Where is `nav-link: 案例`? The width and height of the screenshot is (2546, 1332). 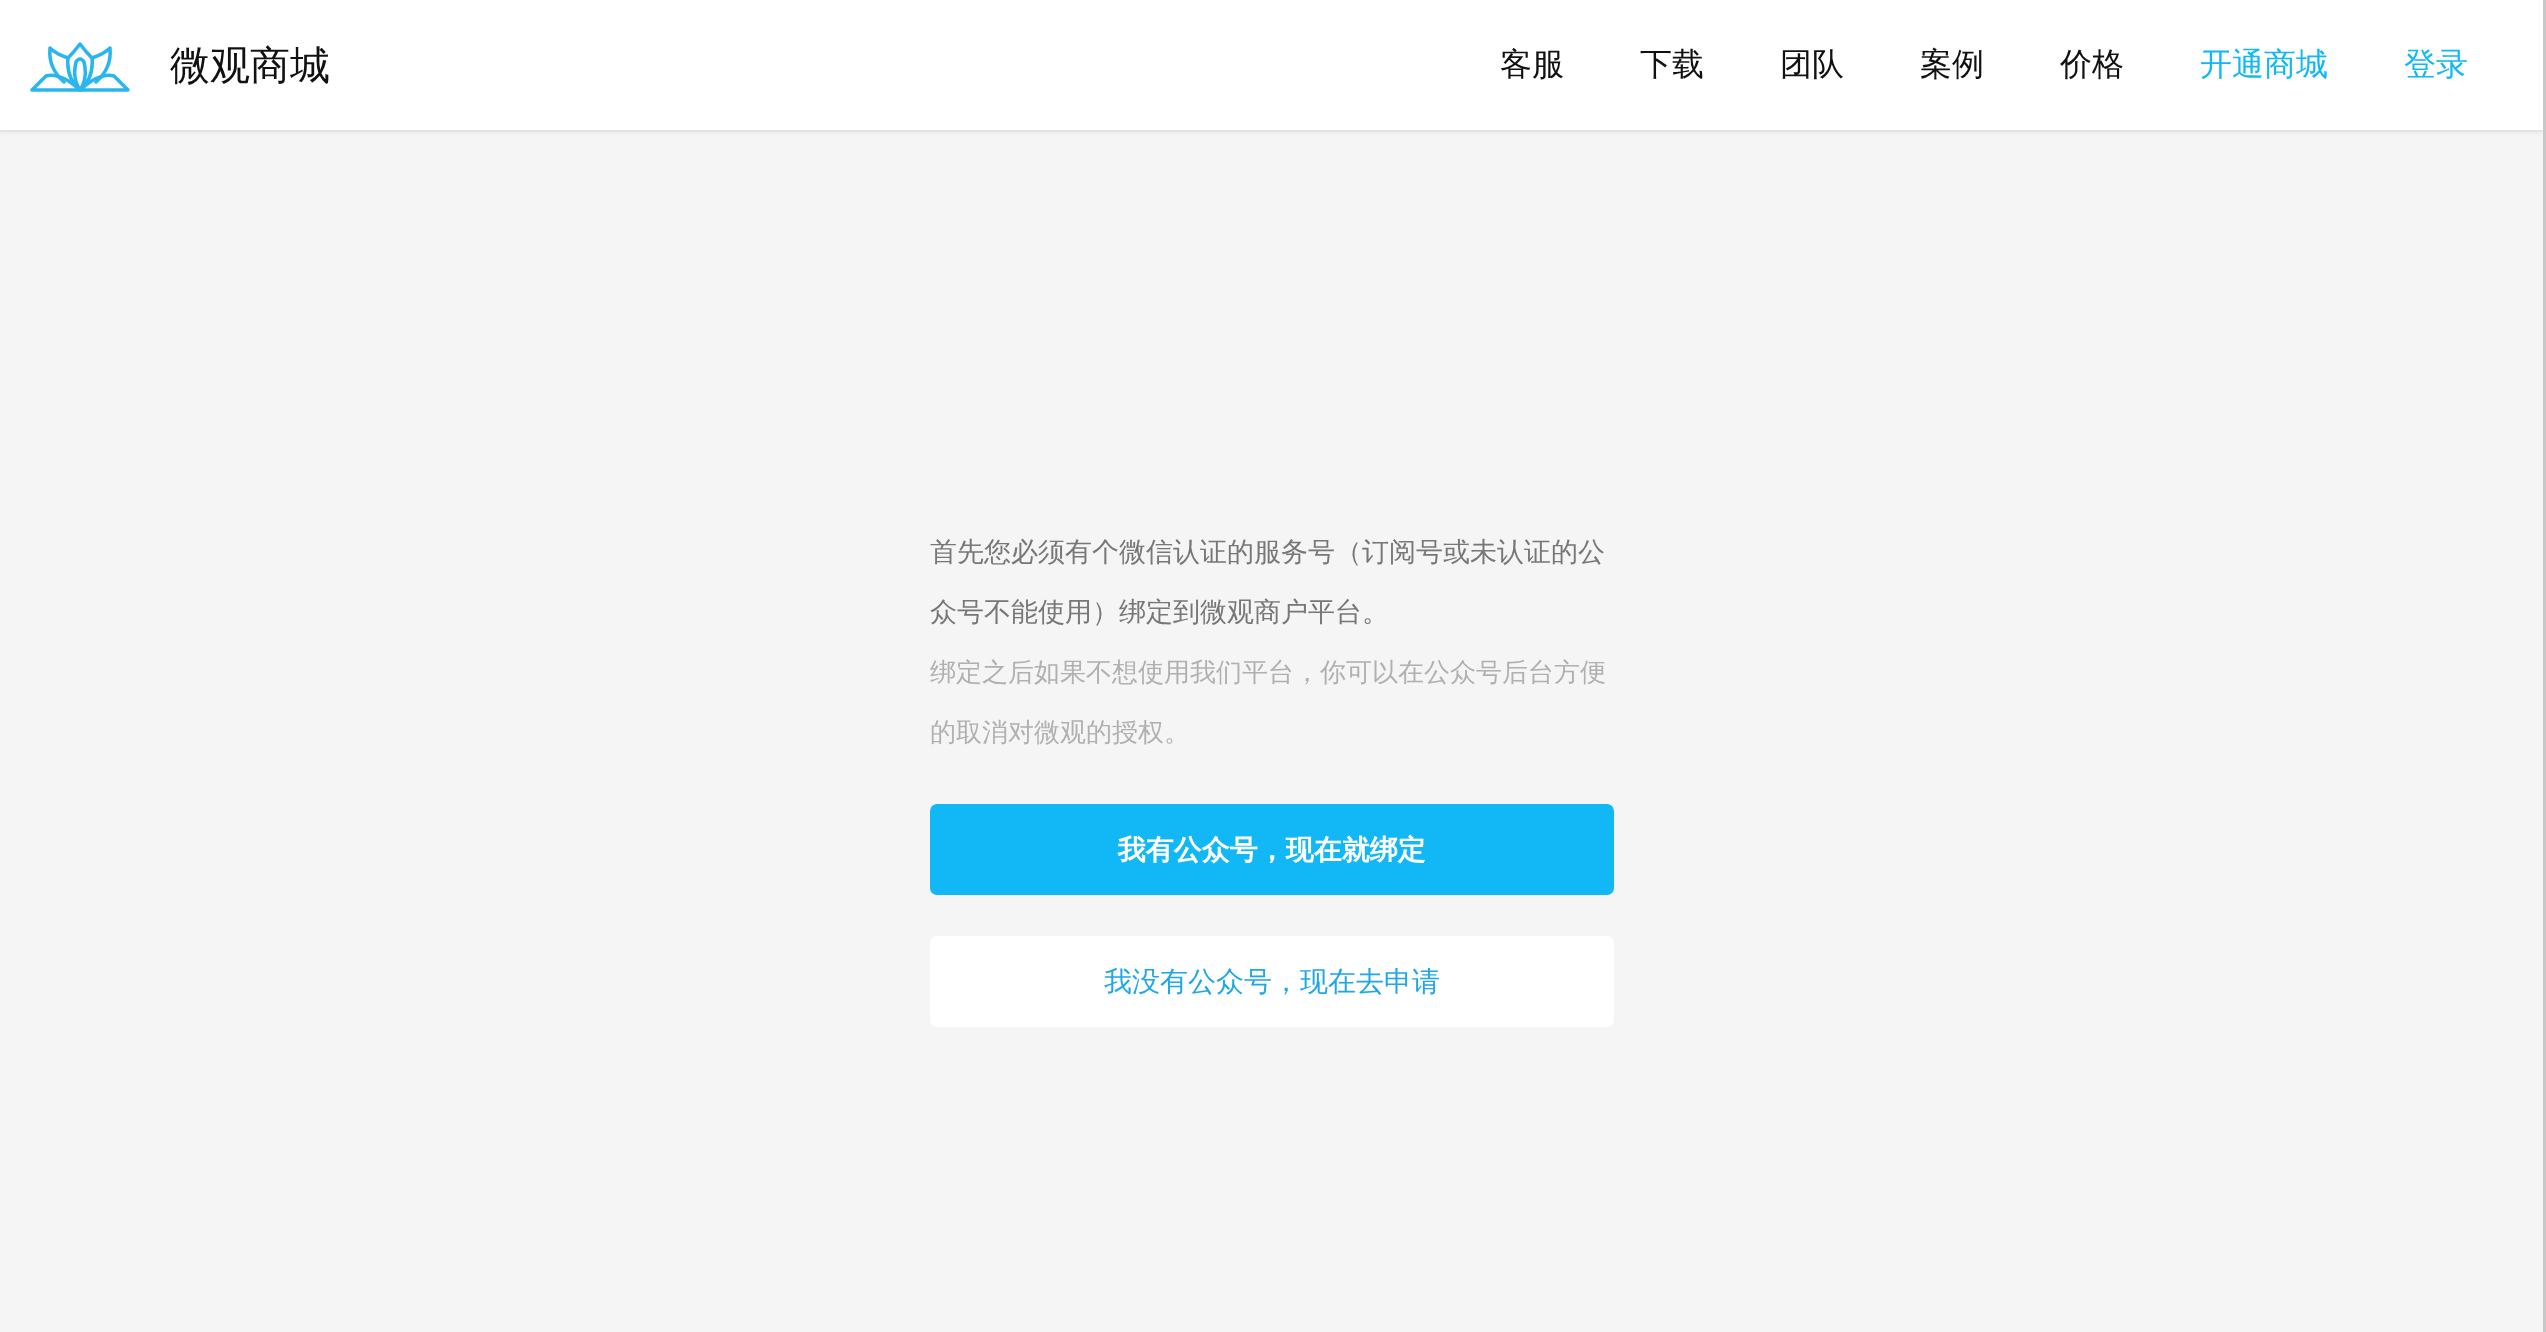 nav-link: 案例 is located at coordinates (1952, 65).